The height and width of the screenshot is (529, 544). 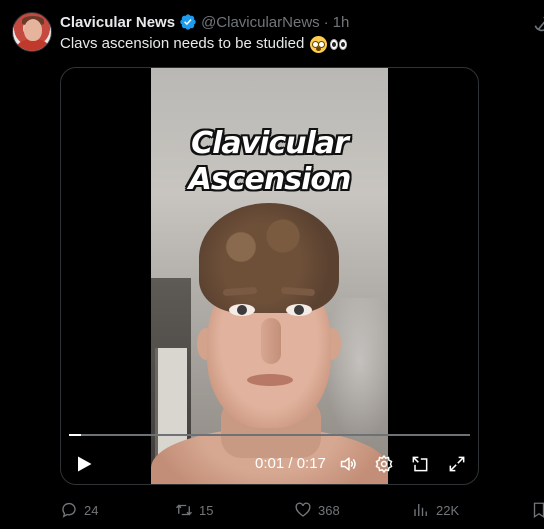 I want to click on author-handle: @ClavicularNews, so click(x=260, y=22).